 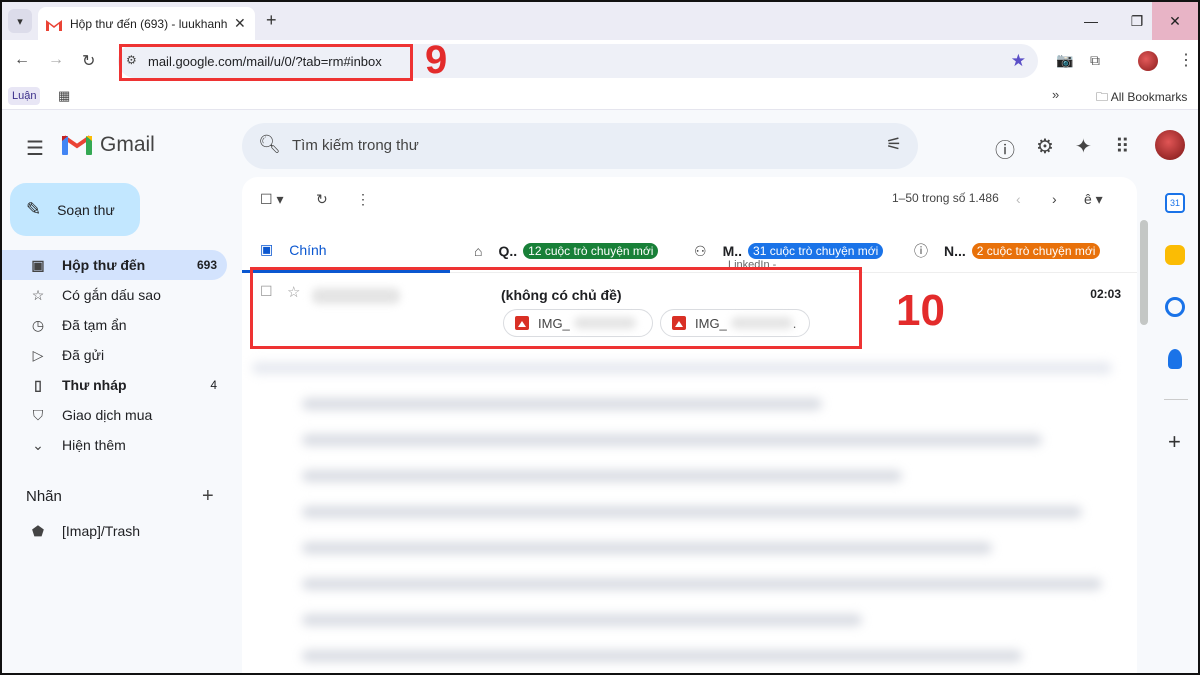 What do you see at coordinates (107, 415) in the screenshot?
I see `sidebar-item-label: Giao dịch mua` at bounding box center [107, 415].